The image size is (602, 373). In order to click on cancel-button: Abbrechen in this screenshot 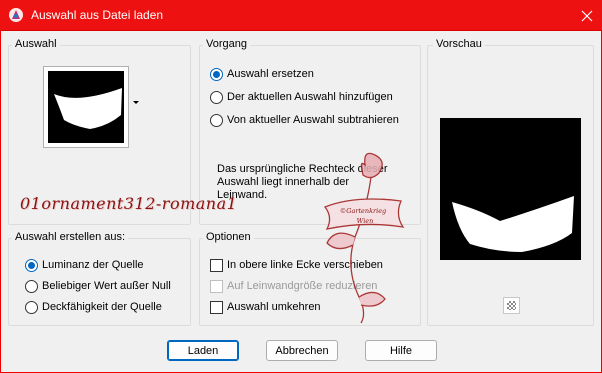, I will do `click(302, 350)`.